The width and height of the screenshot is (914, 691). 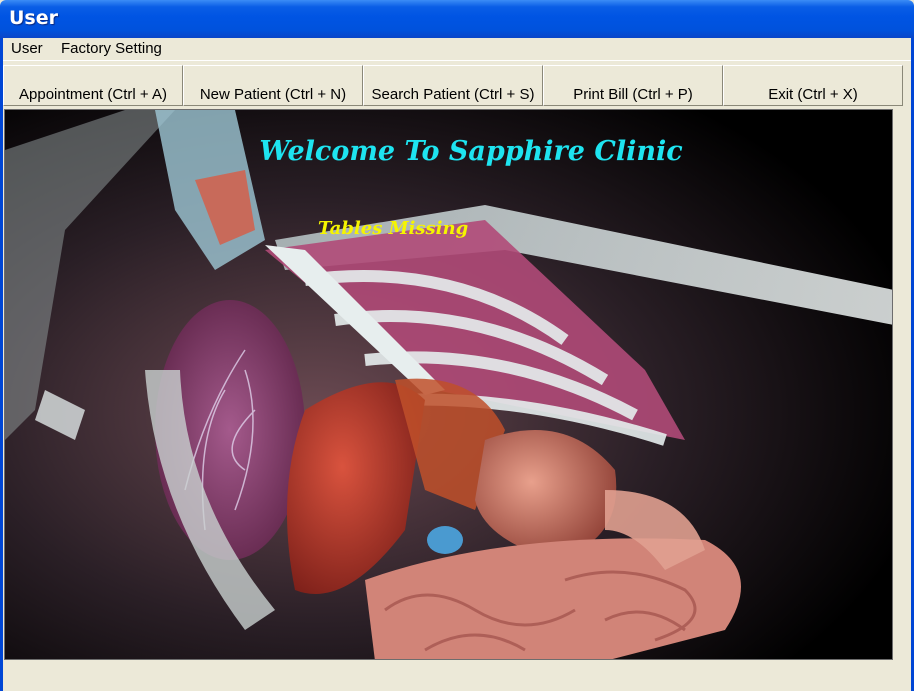 I want to click on print-bill-button: Print Bill (Ctrl + P), so click(x=633, y=85).